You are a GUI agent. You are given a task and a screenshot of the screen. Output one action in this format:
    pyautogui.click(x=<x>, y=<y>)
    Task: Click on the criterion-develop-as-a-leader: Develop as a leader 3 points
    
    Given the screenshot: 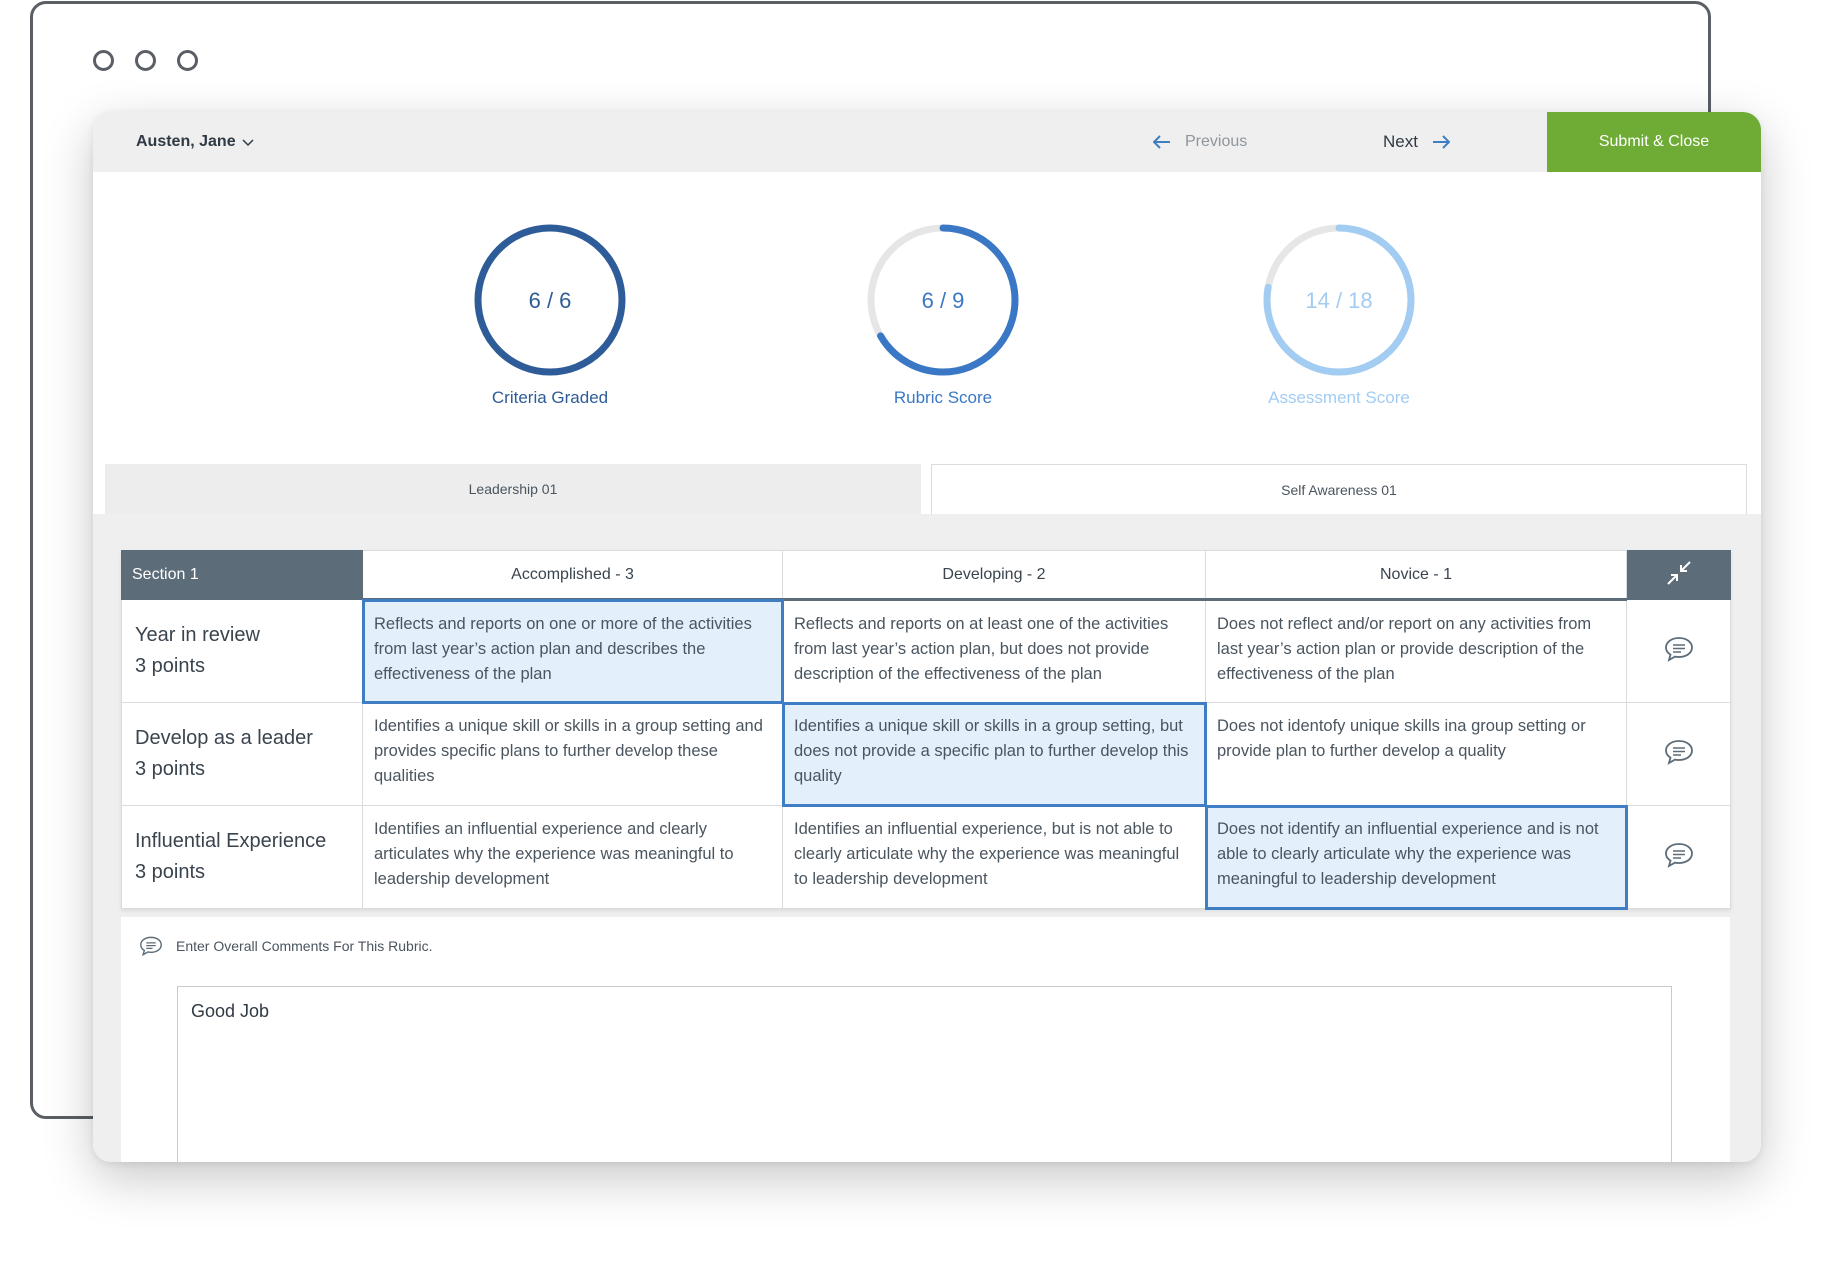 What is the action you would take?
    pyautogui.click(x=242, y=754)
    